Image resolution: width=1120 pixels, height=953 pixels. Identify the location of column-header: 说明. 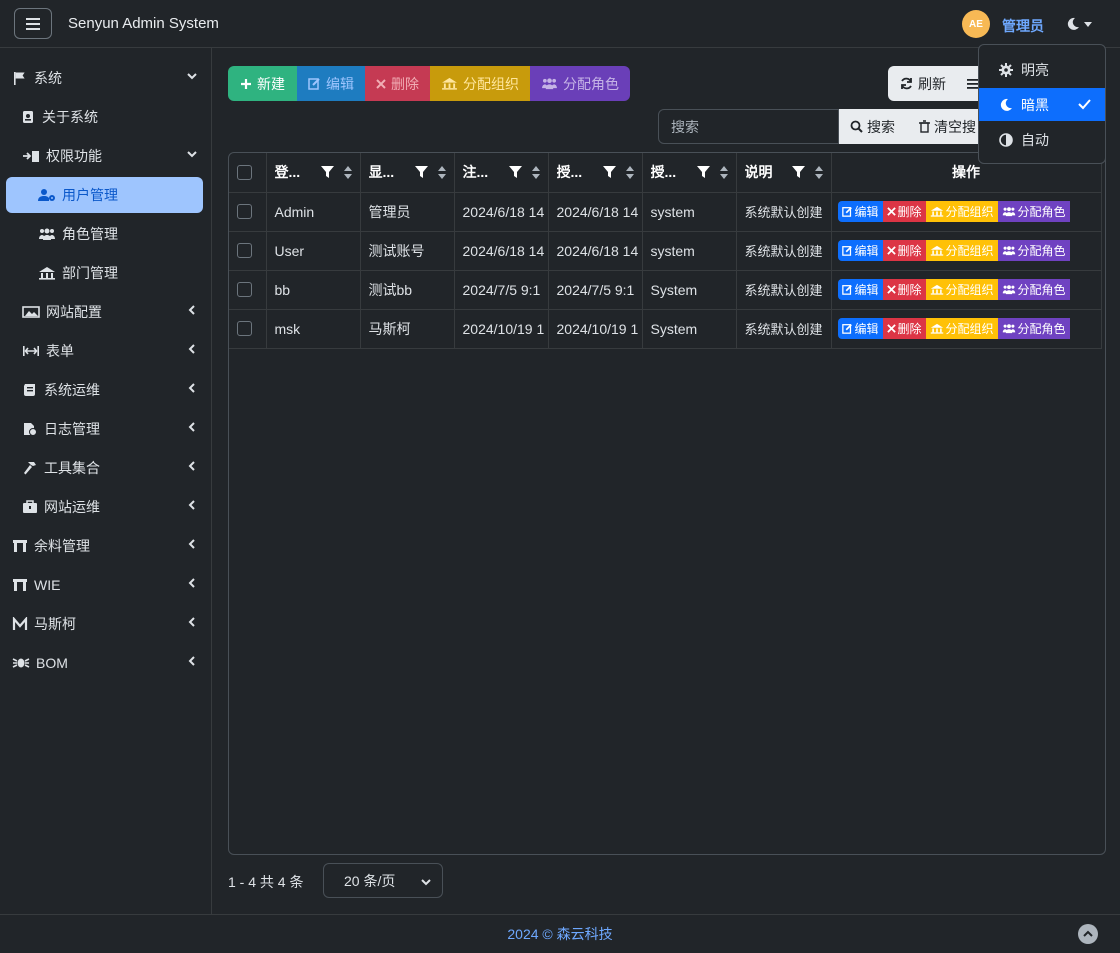
(784, 173).